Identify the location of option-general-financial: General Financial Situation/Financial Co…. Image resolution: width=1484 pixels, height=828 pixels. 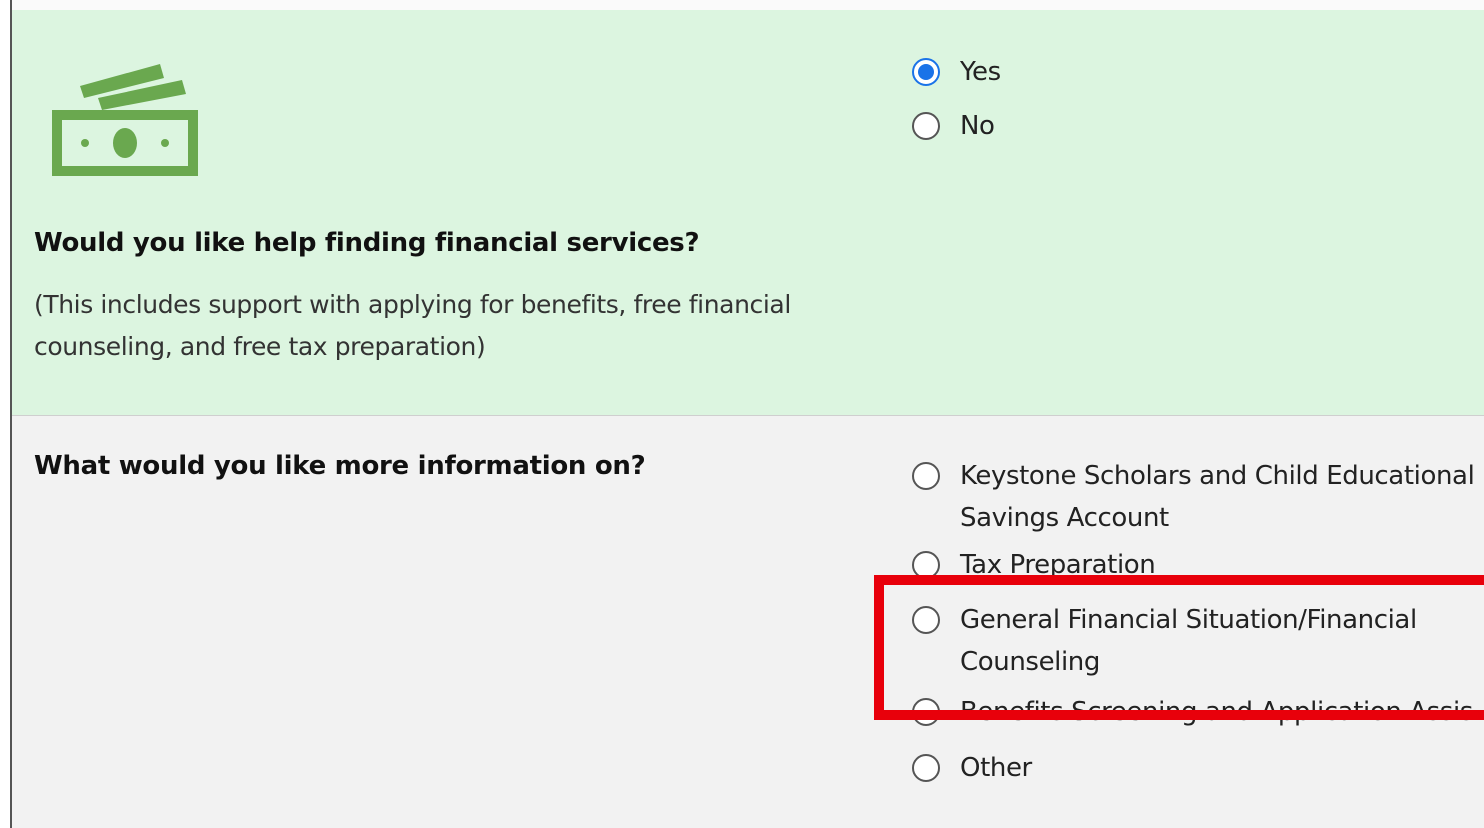
(1157, 644).